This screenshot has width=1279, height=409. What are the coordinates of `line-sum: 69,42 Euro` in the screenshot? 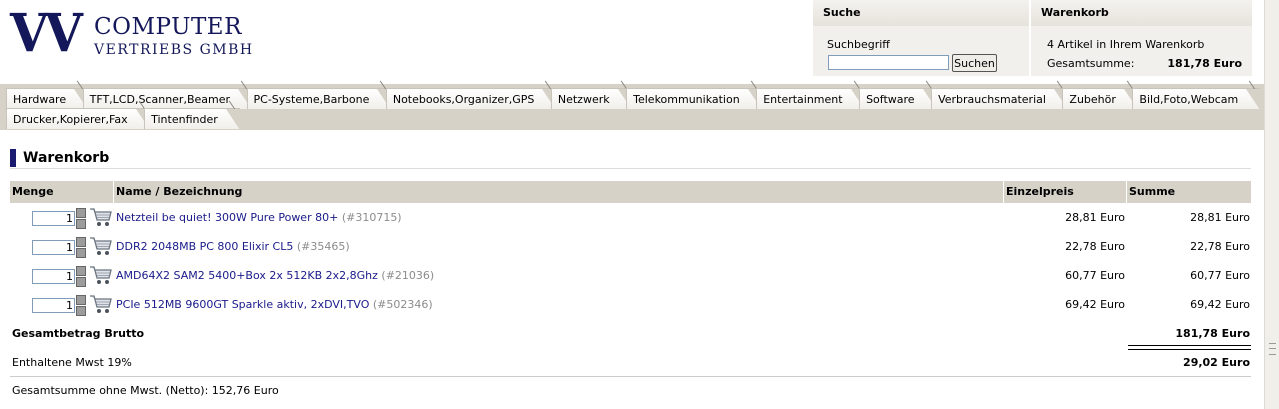 It's located at (1220, 304).